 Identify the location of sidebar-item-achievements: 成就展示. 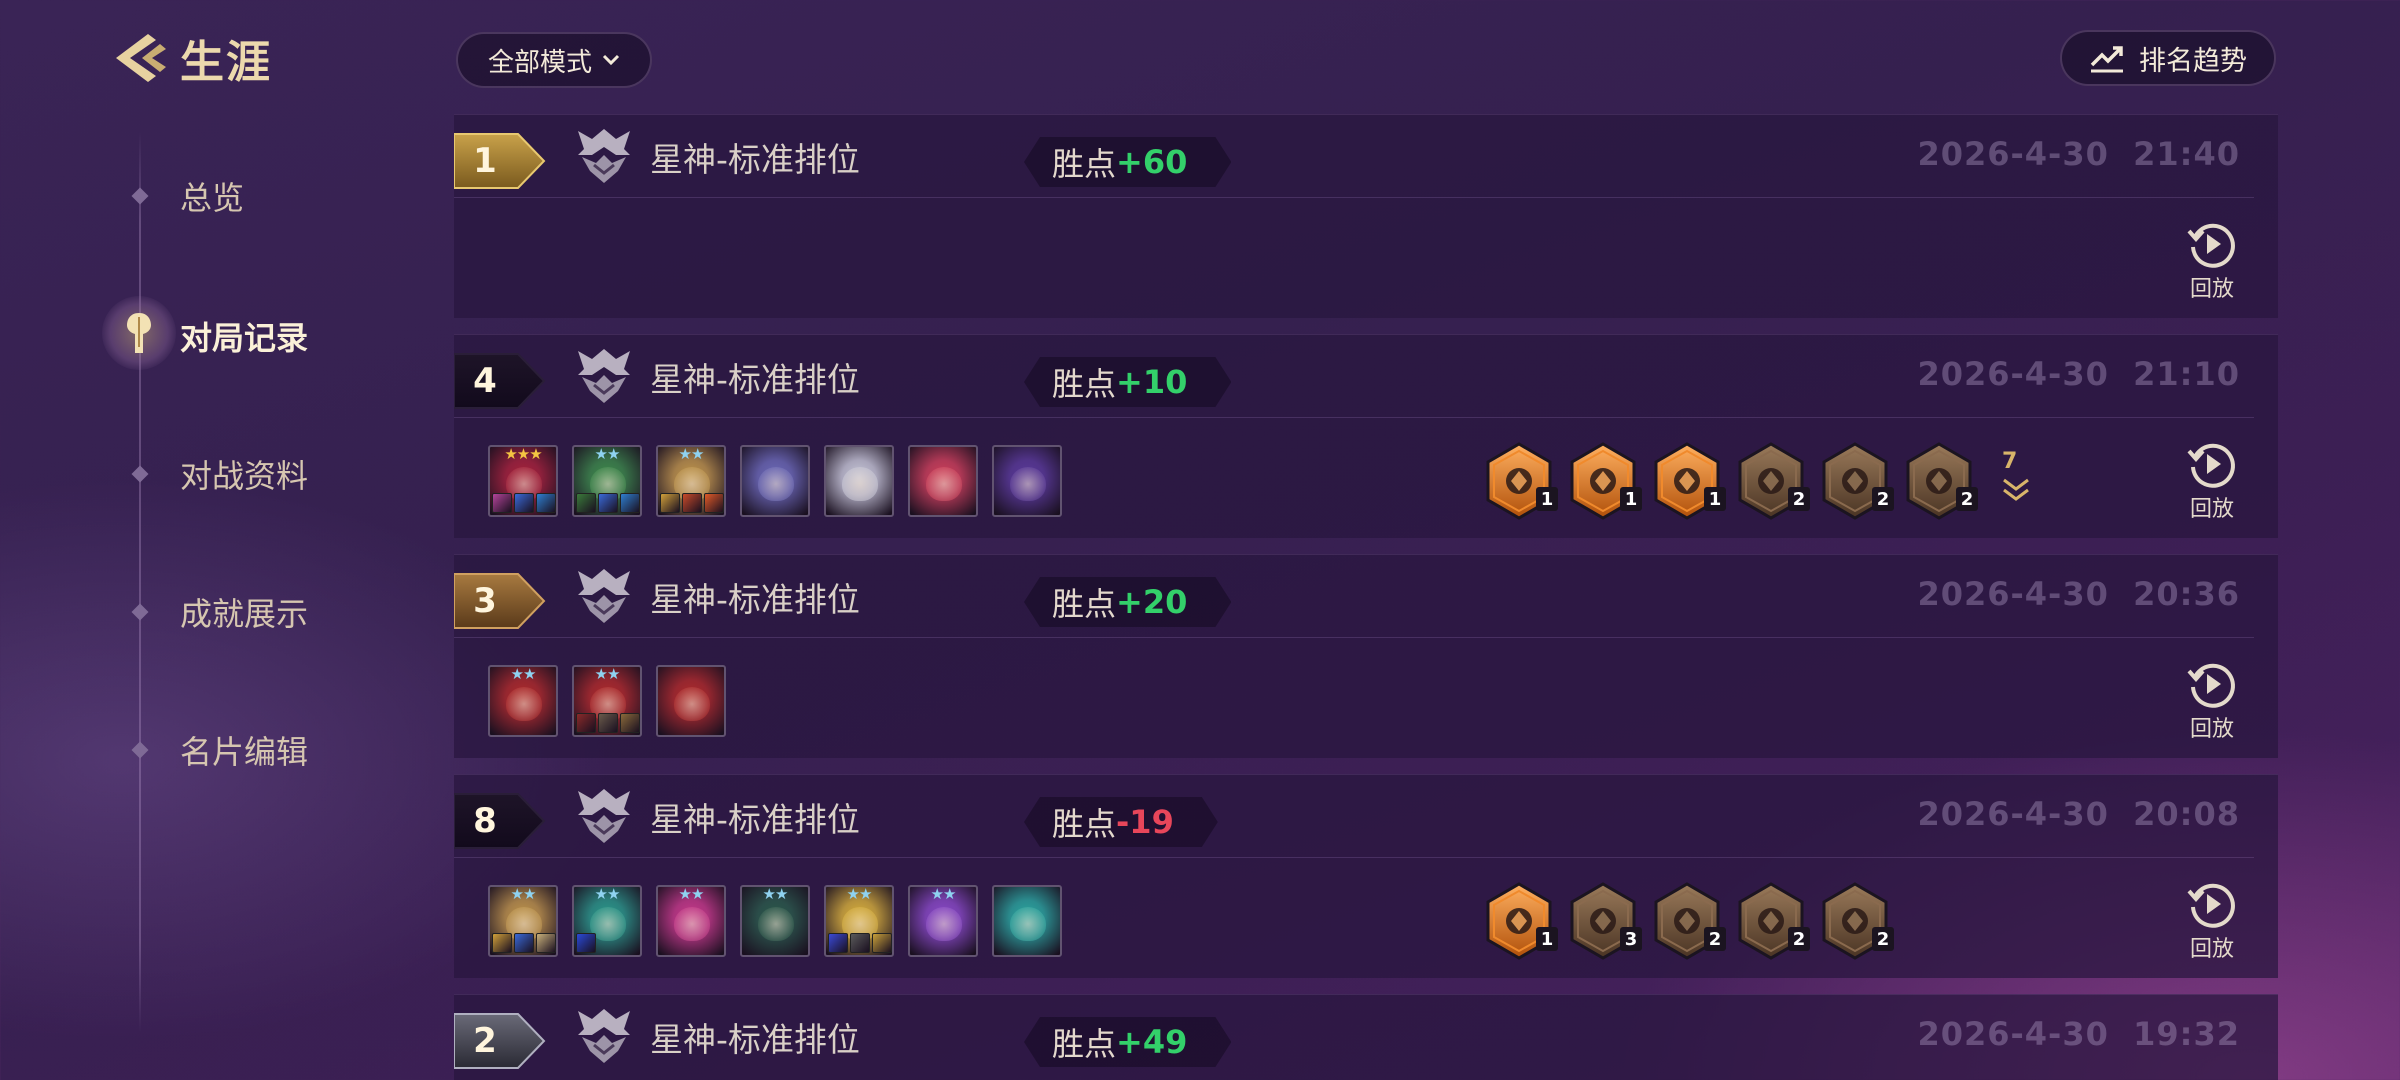
(219, 612).